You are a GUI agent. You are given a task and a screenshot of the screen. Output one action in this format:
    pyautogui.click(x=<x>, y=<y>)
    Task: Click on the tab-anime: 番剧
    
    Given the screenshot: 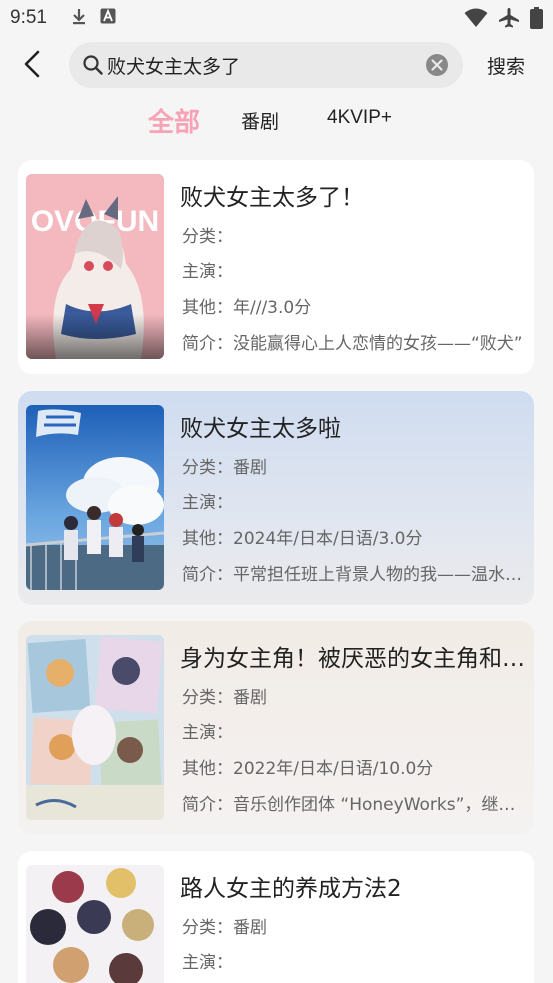 What is the action you would take?
    pyautogui.click(x=260, y=120)
    